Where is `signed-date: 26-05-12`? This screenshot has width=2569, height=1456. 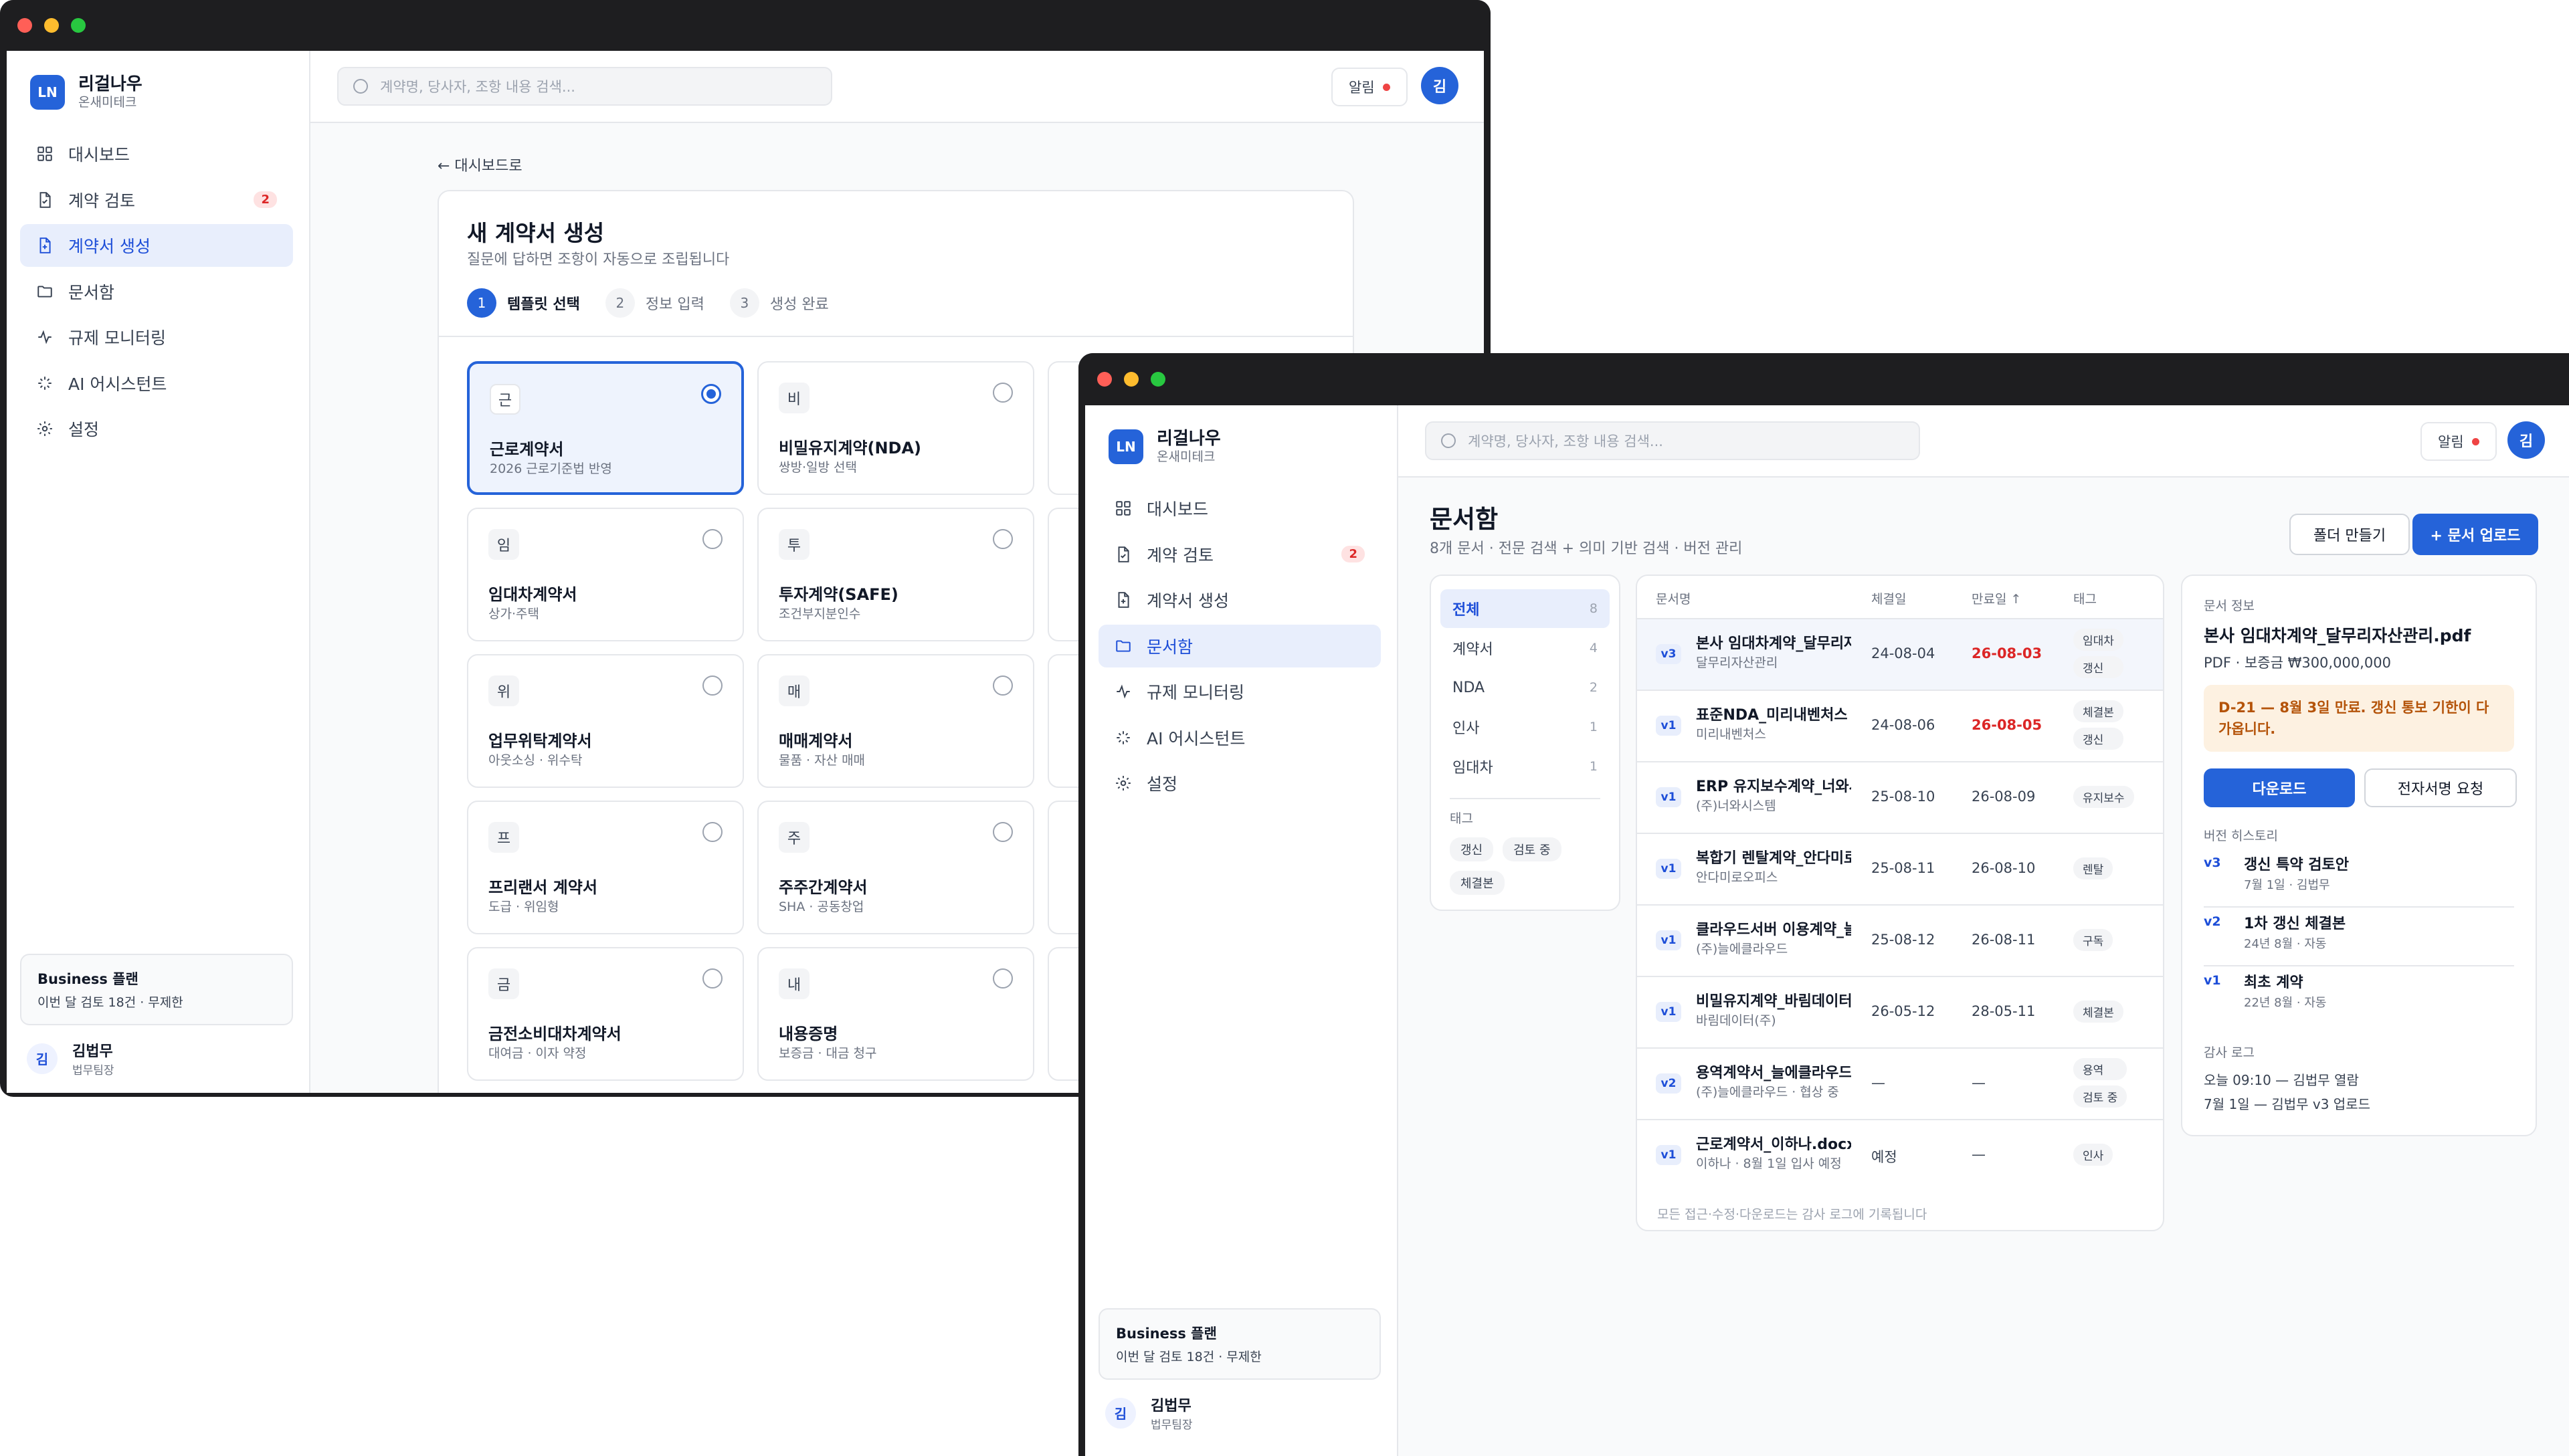 signed-date: 26-05-12 is located at coordinates (1903, 1011).